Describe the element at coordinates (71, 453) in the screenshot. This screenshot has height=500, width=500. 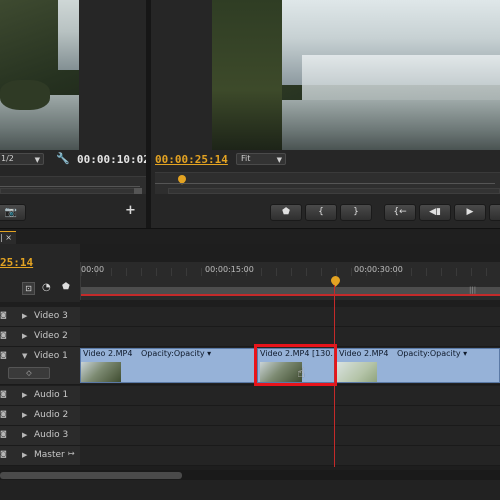
I see `master-link-icon: ↦` at that location.